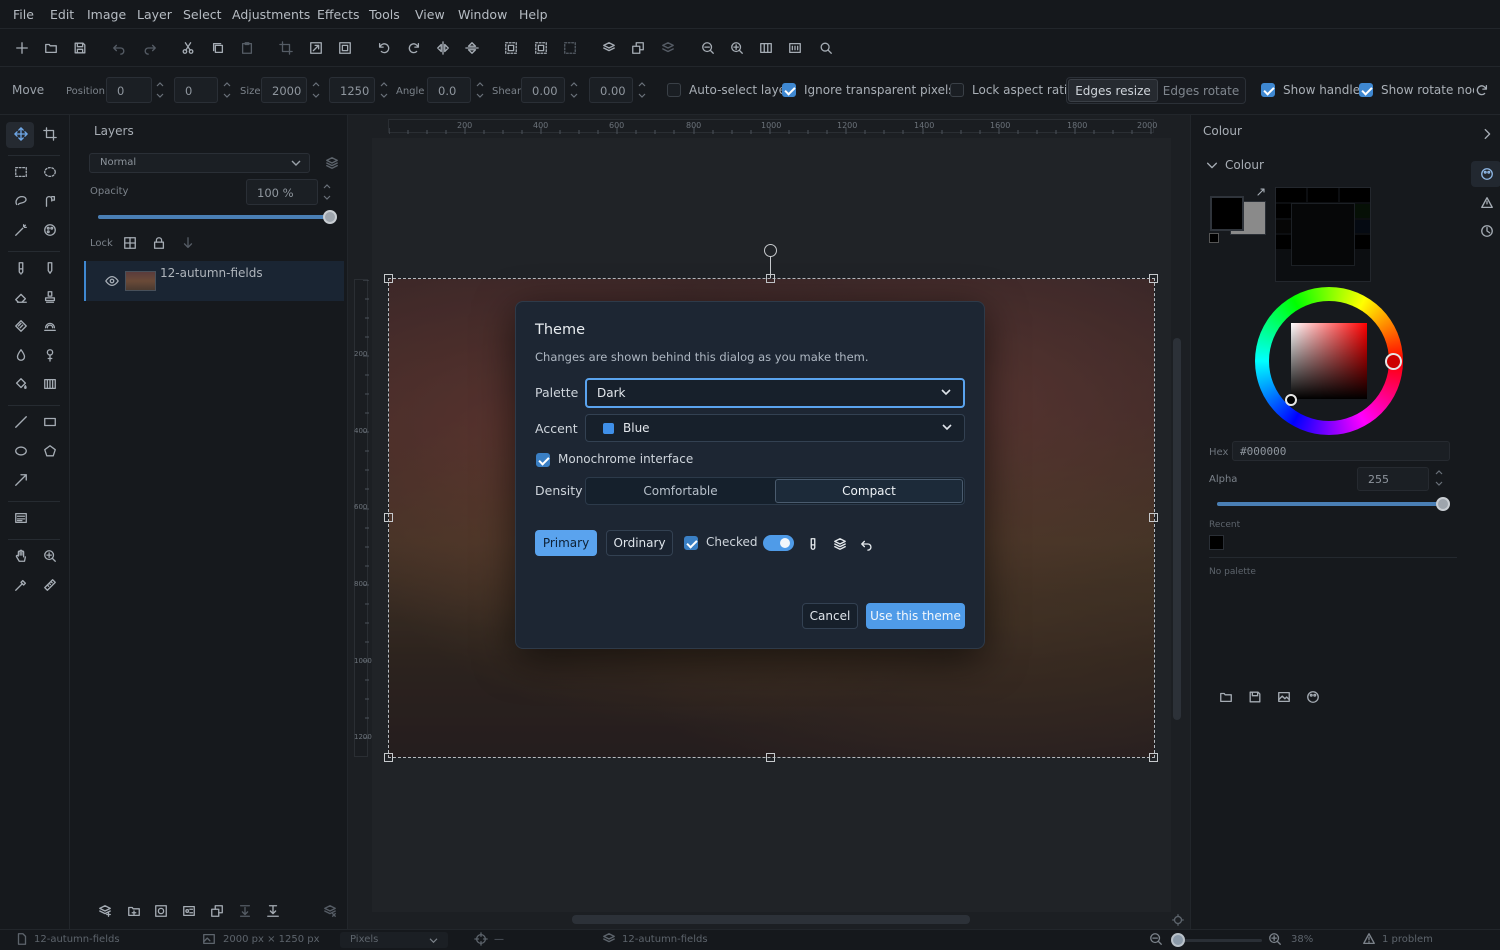  What do you see at coordinates (430, 14) in the screenshot?
I see `menu-view: View` at bounding box center [430, 14].